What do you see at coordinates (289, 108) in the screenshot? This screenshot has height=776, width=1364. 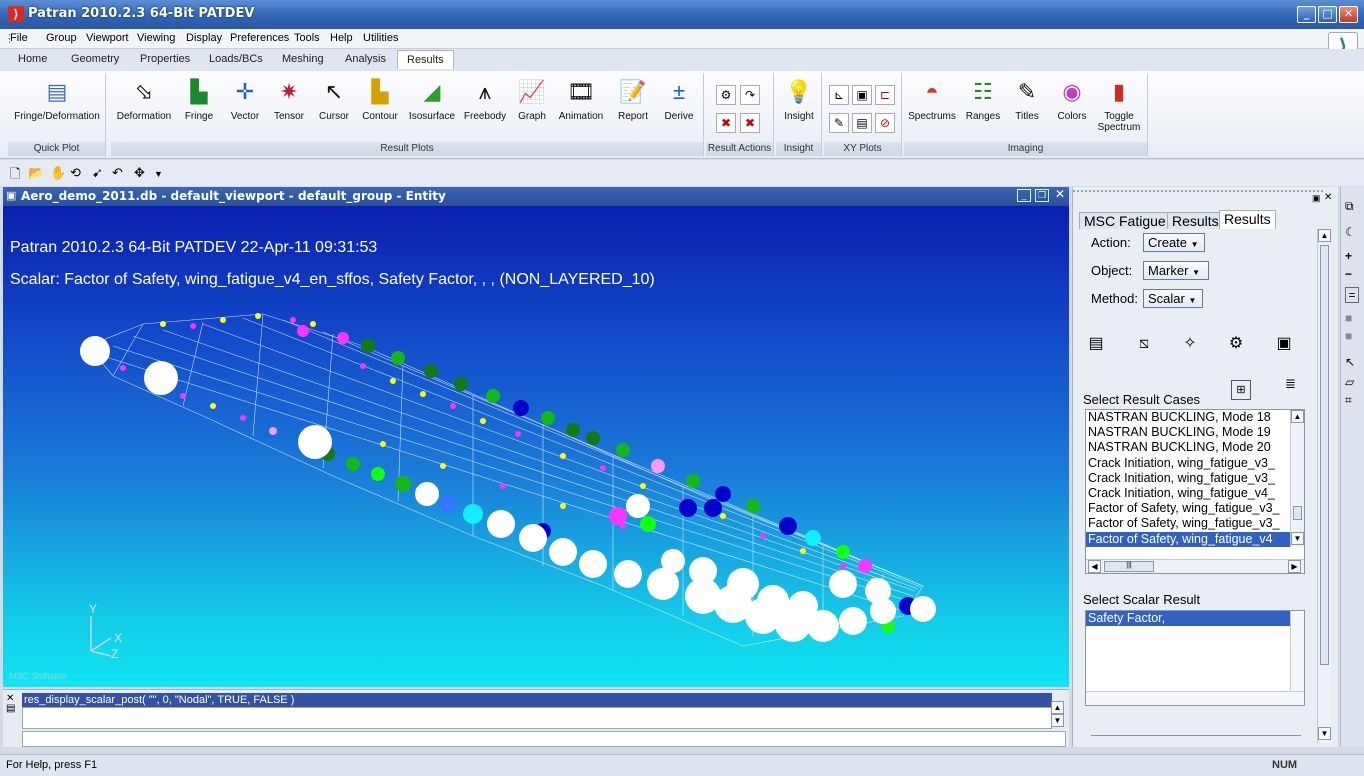 I see `tensor-button: ✷ Tensor` at bounding box center [289, 108].